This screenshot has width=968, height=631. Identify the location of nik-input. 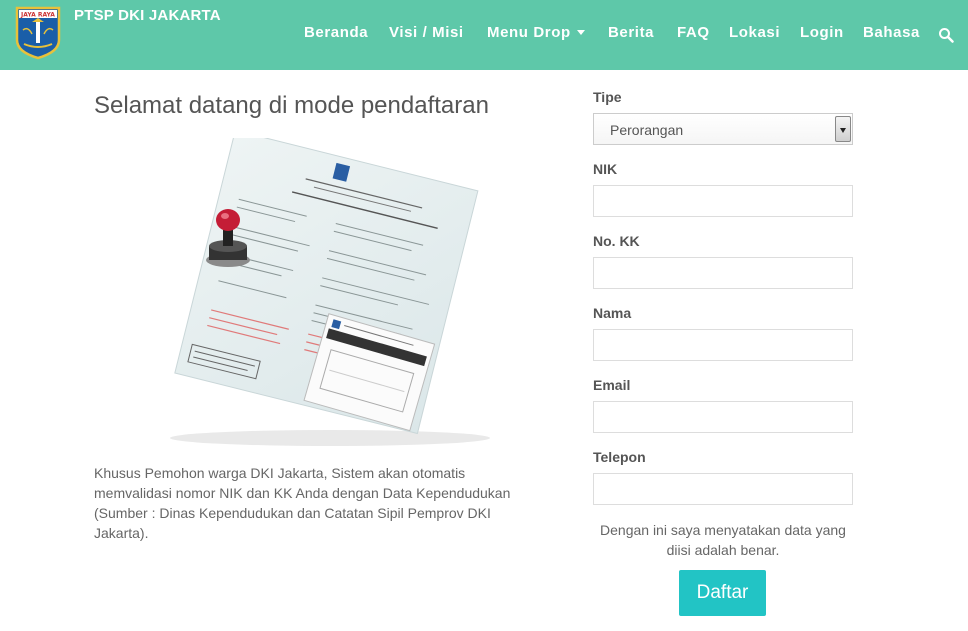
(723, 201).